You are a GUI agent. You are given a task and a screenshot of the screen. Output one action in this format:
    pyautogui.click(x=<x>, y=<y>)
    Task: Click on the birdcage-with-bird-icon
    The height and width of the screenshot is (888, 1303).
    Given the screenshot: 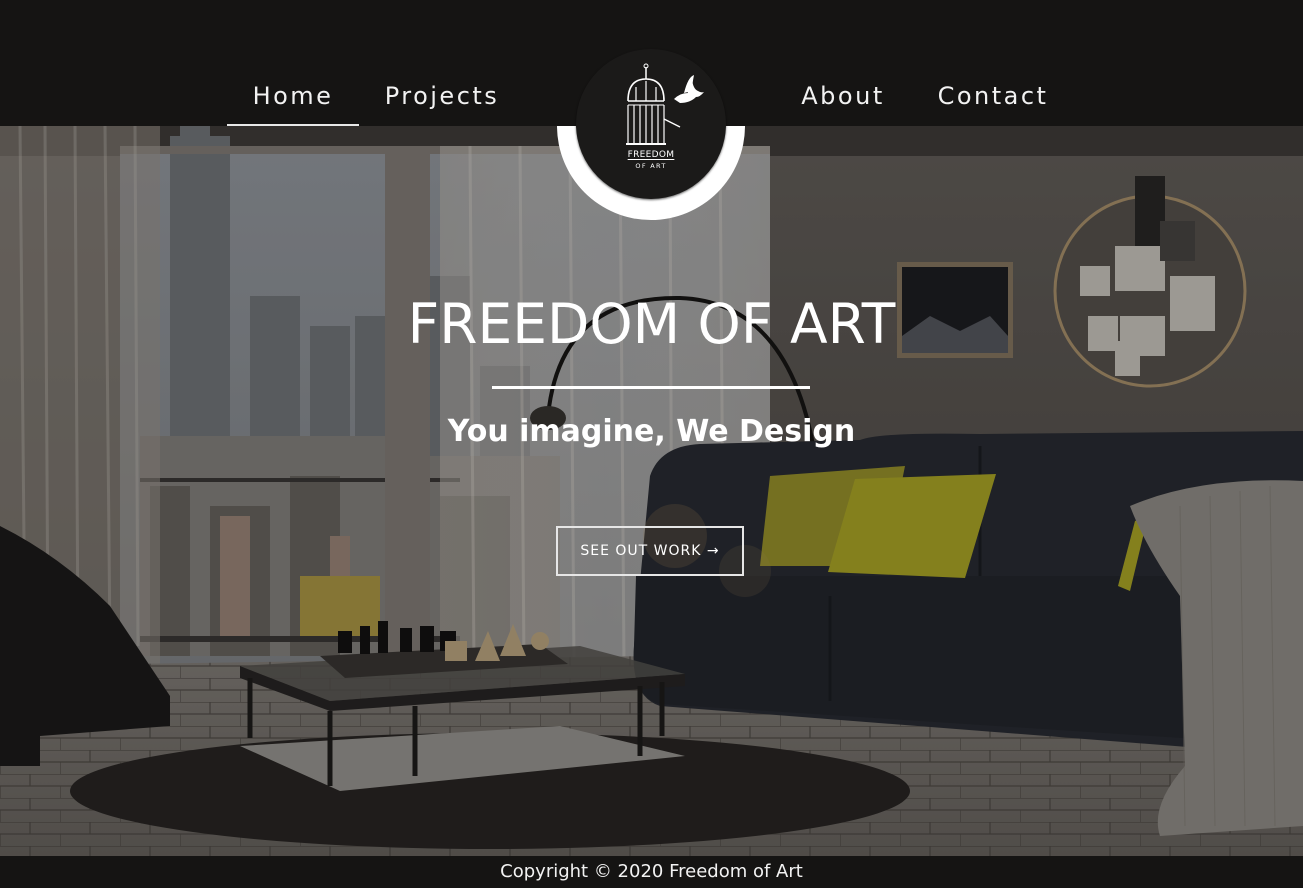 What is the action you would take?
    pyautogui.click(x=665, y=104)
    